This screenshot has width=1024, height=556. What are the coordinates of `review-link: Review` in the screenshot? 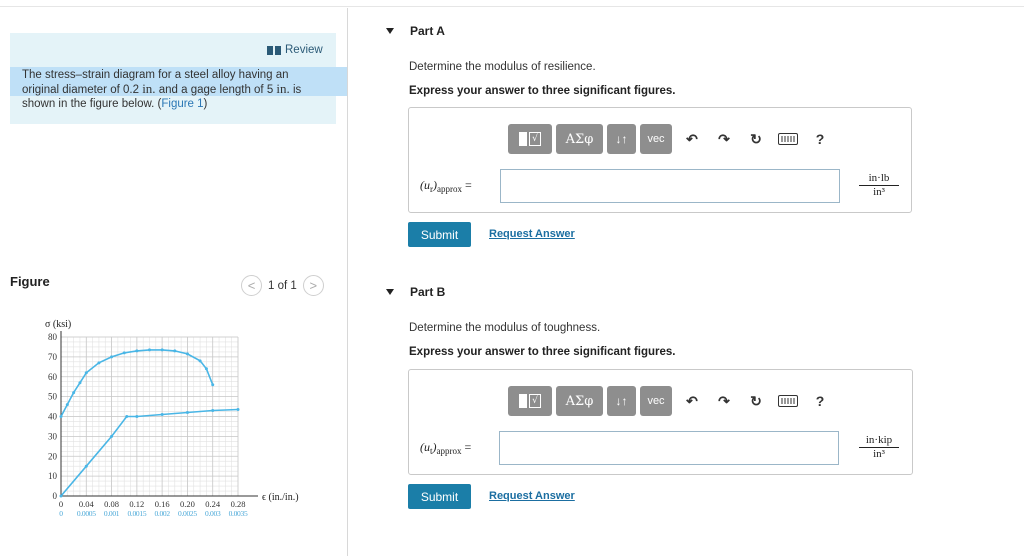 It's located at (295, 50).